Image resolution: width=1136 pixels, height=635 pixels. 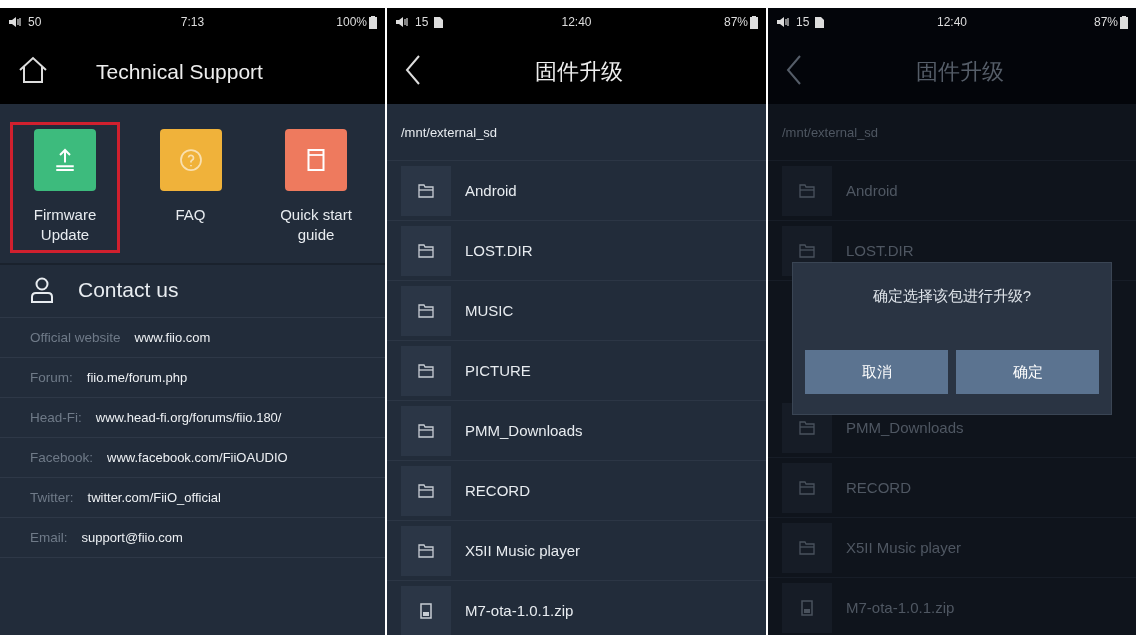 I want to click on contact-label: Forum:, so click(x=51, y=377).